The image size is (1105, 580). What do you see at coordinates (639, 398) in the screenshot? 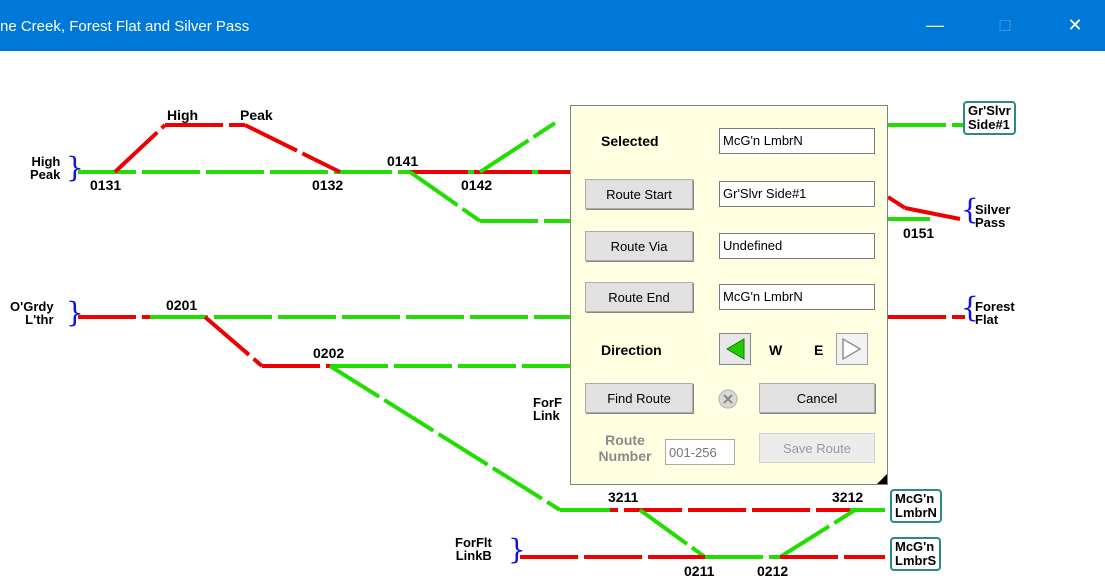
I see `find-route-button: Find Route` at bounding box center [639, 398].